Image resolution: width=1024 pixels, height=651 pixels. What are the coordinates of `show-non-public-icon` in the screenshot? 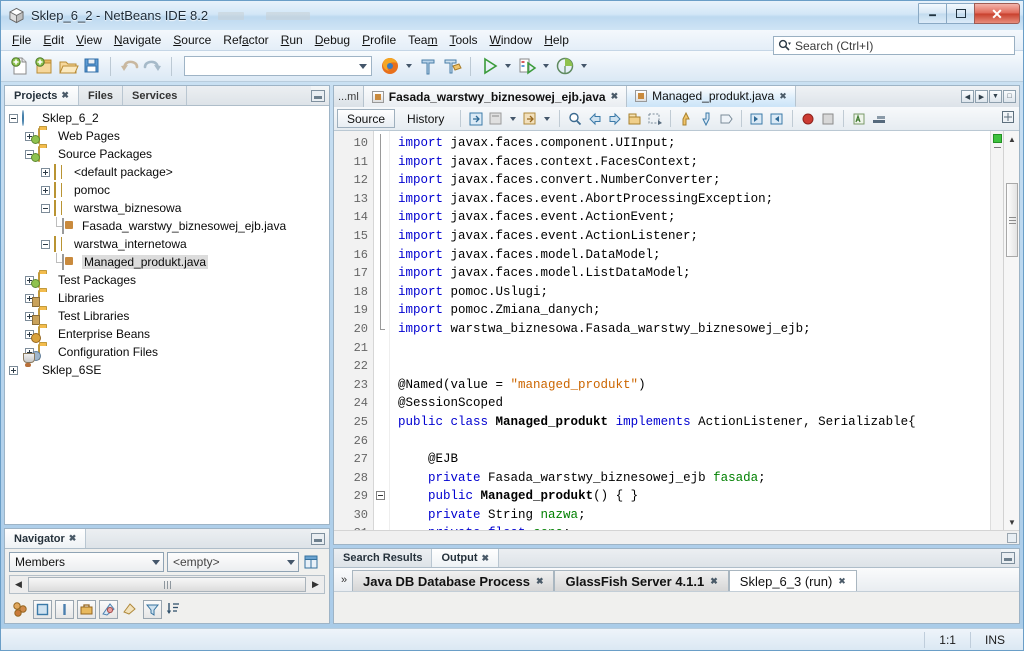 It's located at (108, 609).